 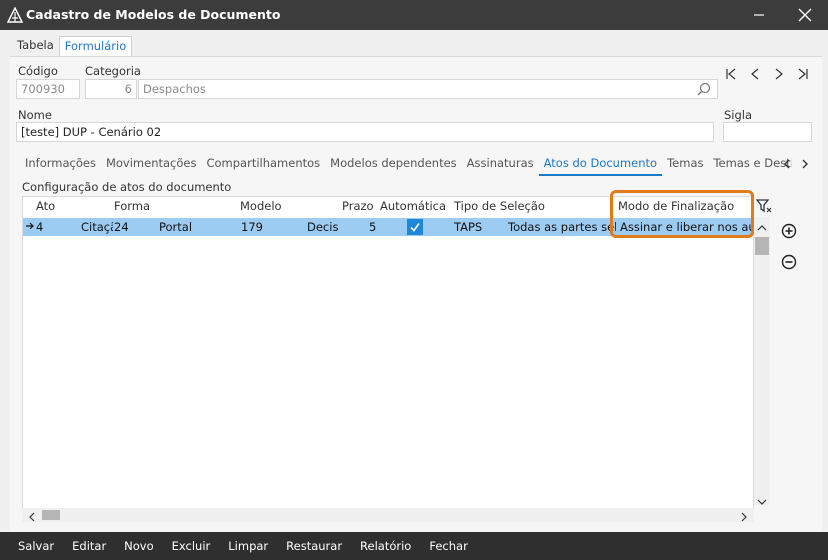 What do you see at coordinates (111, 89) in the screenshot?
I see `categoria-number-field: 6` at bounding box center [111, 89].